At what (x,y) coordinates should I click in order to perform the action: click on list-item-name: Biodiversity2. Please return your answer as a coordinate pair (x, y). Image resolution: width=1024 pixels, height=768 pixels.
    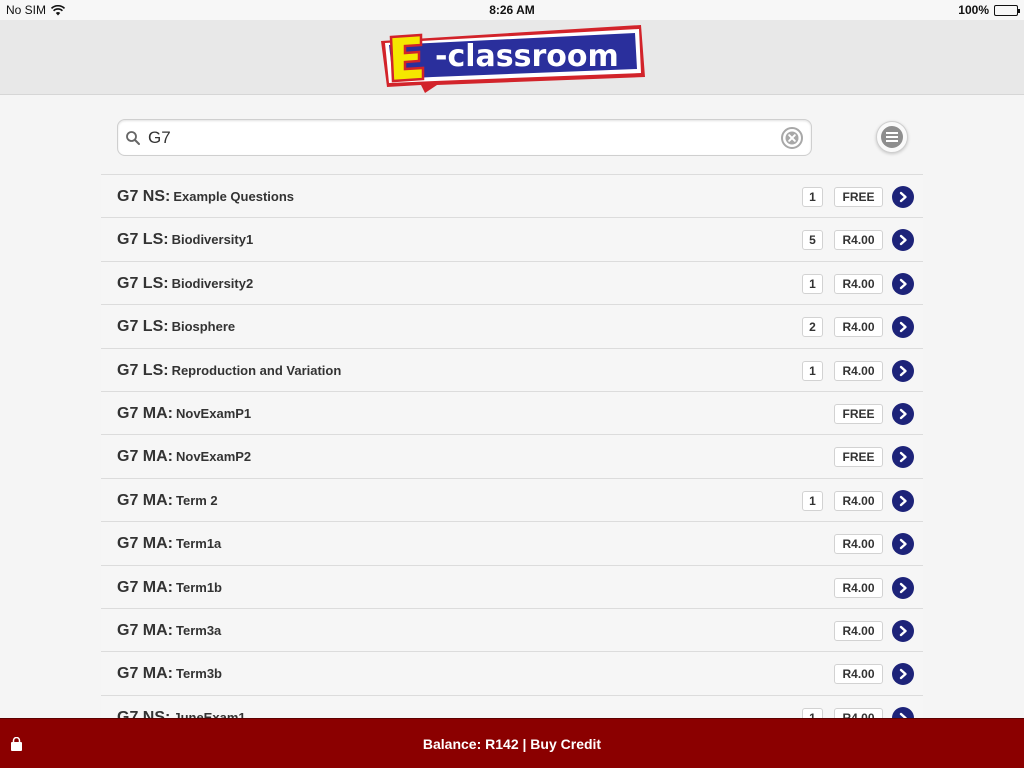
    Looking at the image, I should click on (212, 283).